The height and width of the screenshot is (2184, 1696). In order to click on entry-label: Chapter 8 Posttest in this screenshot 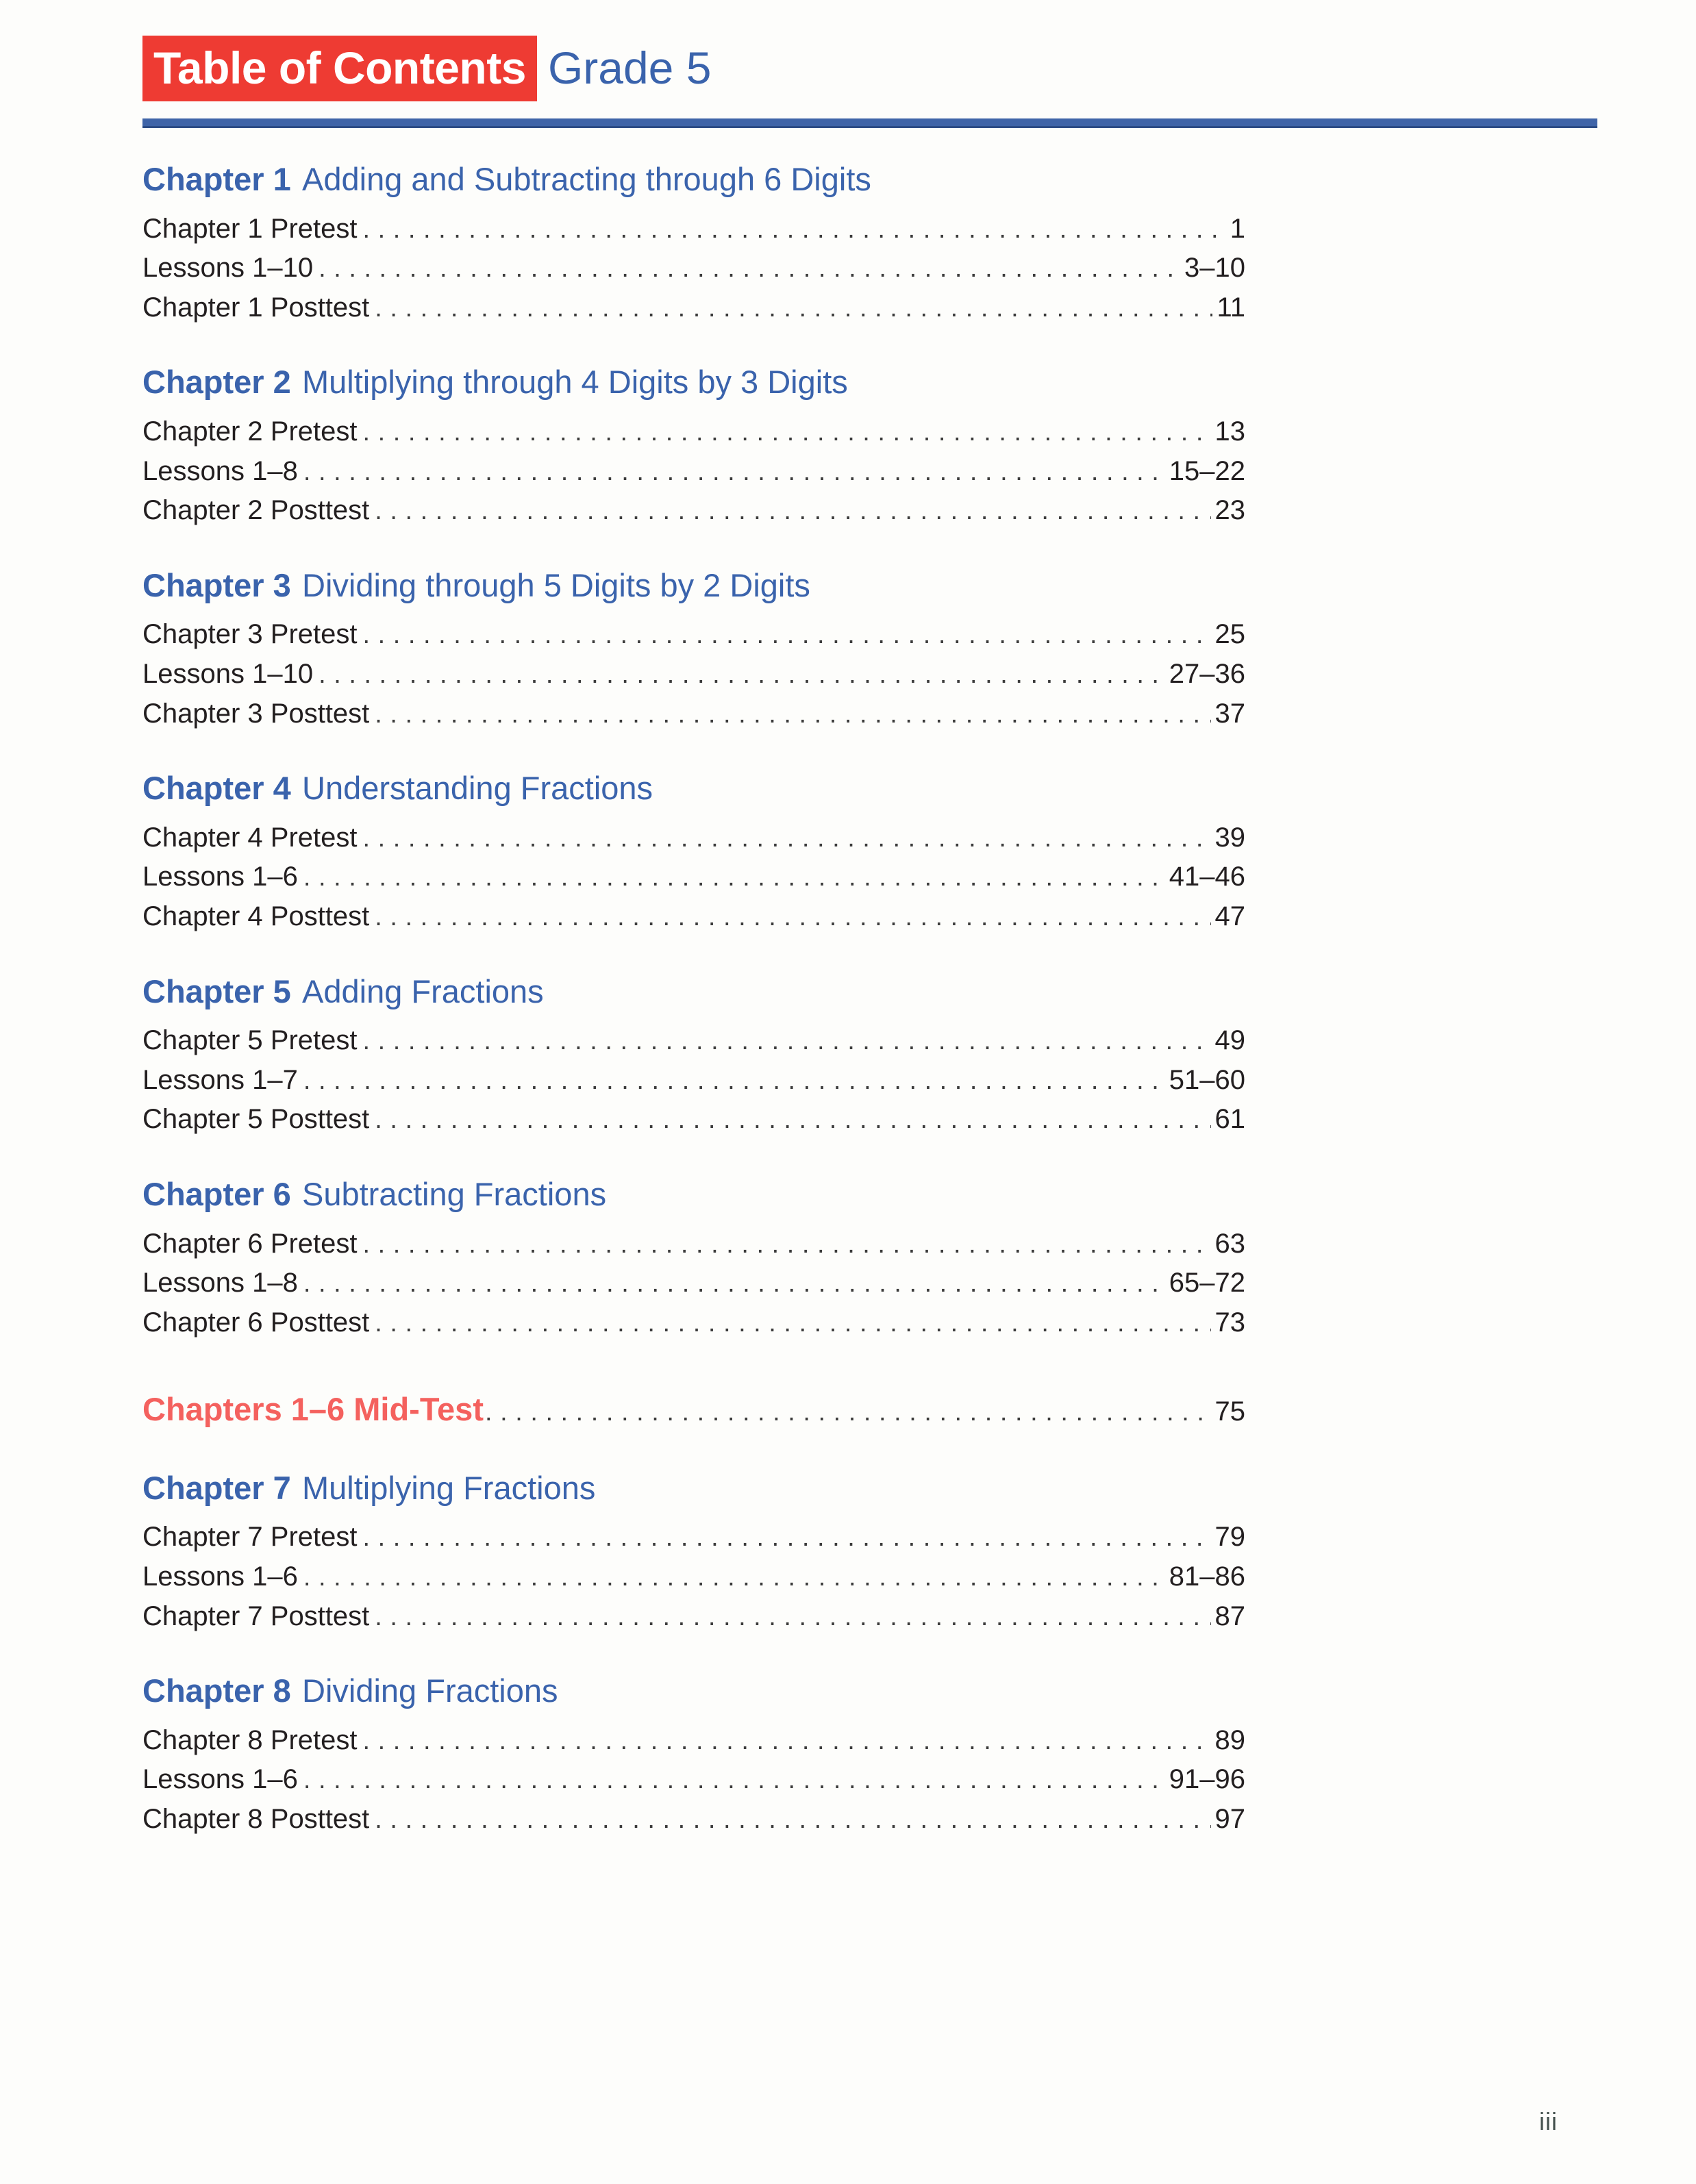, I will do `click(256, 1819)`.